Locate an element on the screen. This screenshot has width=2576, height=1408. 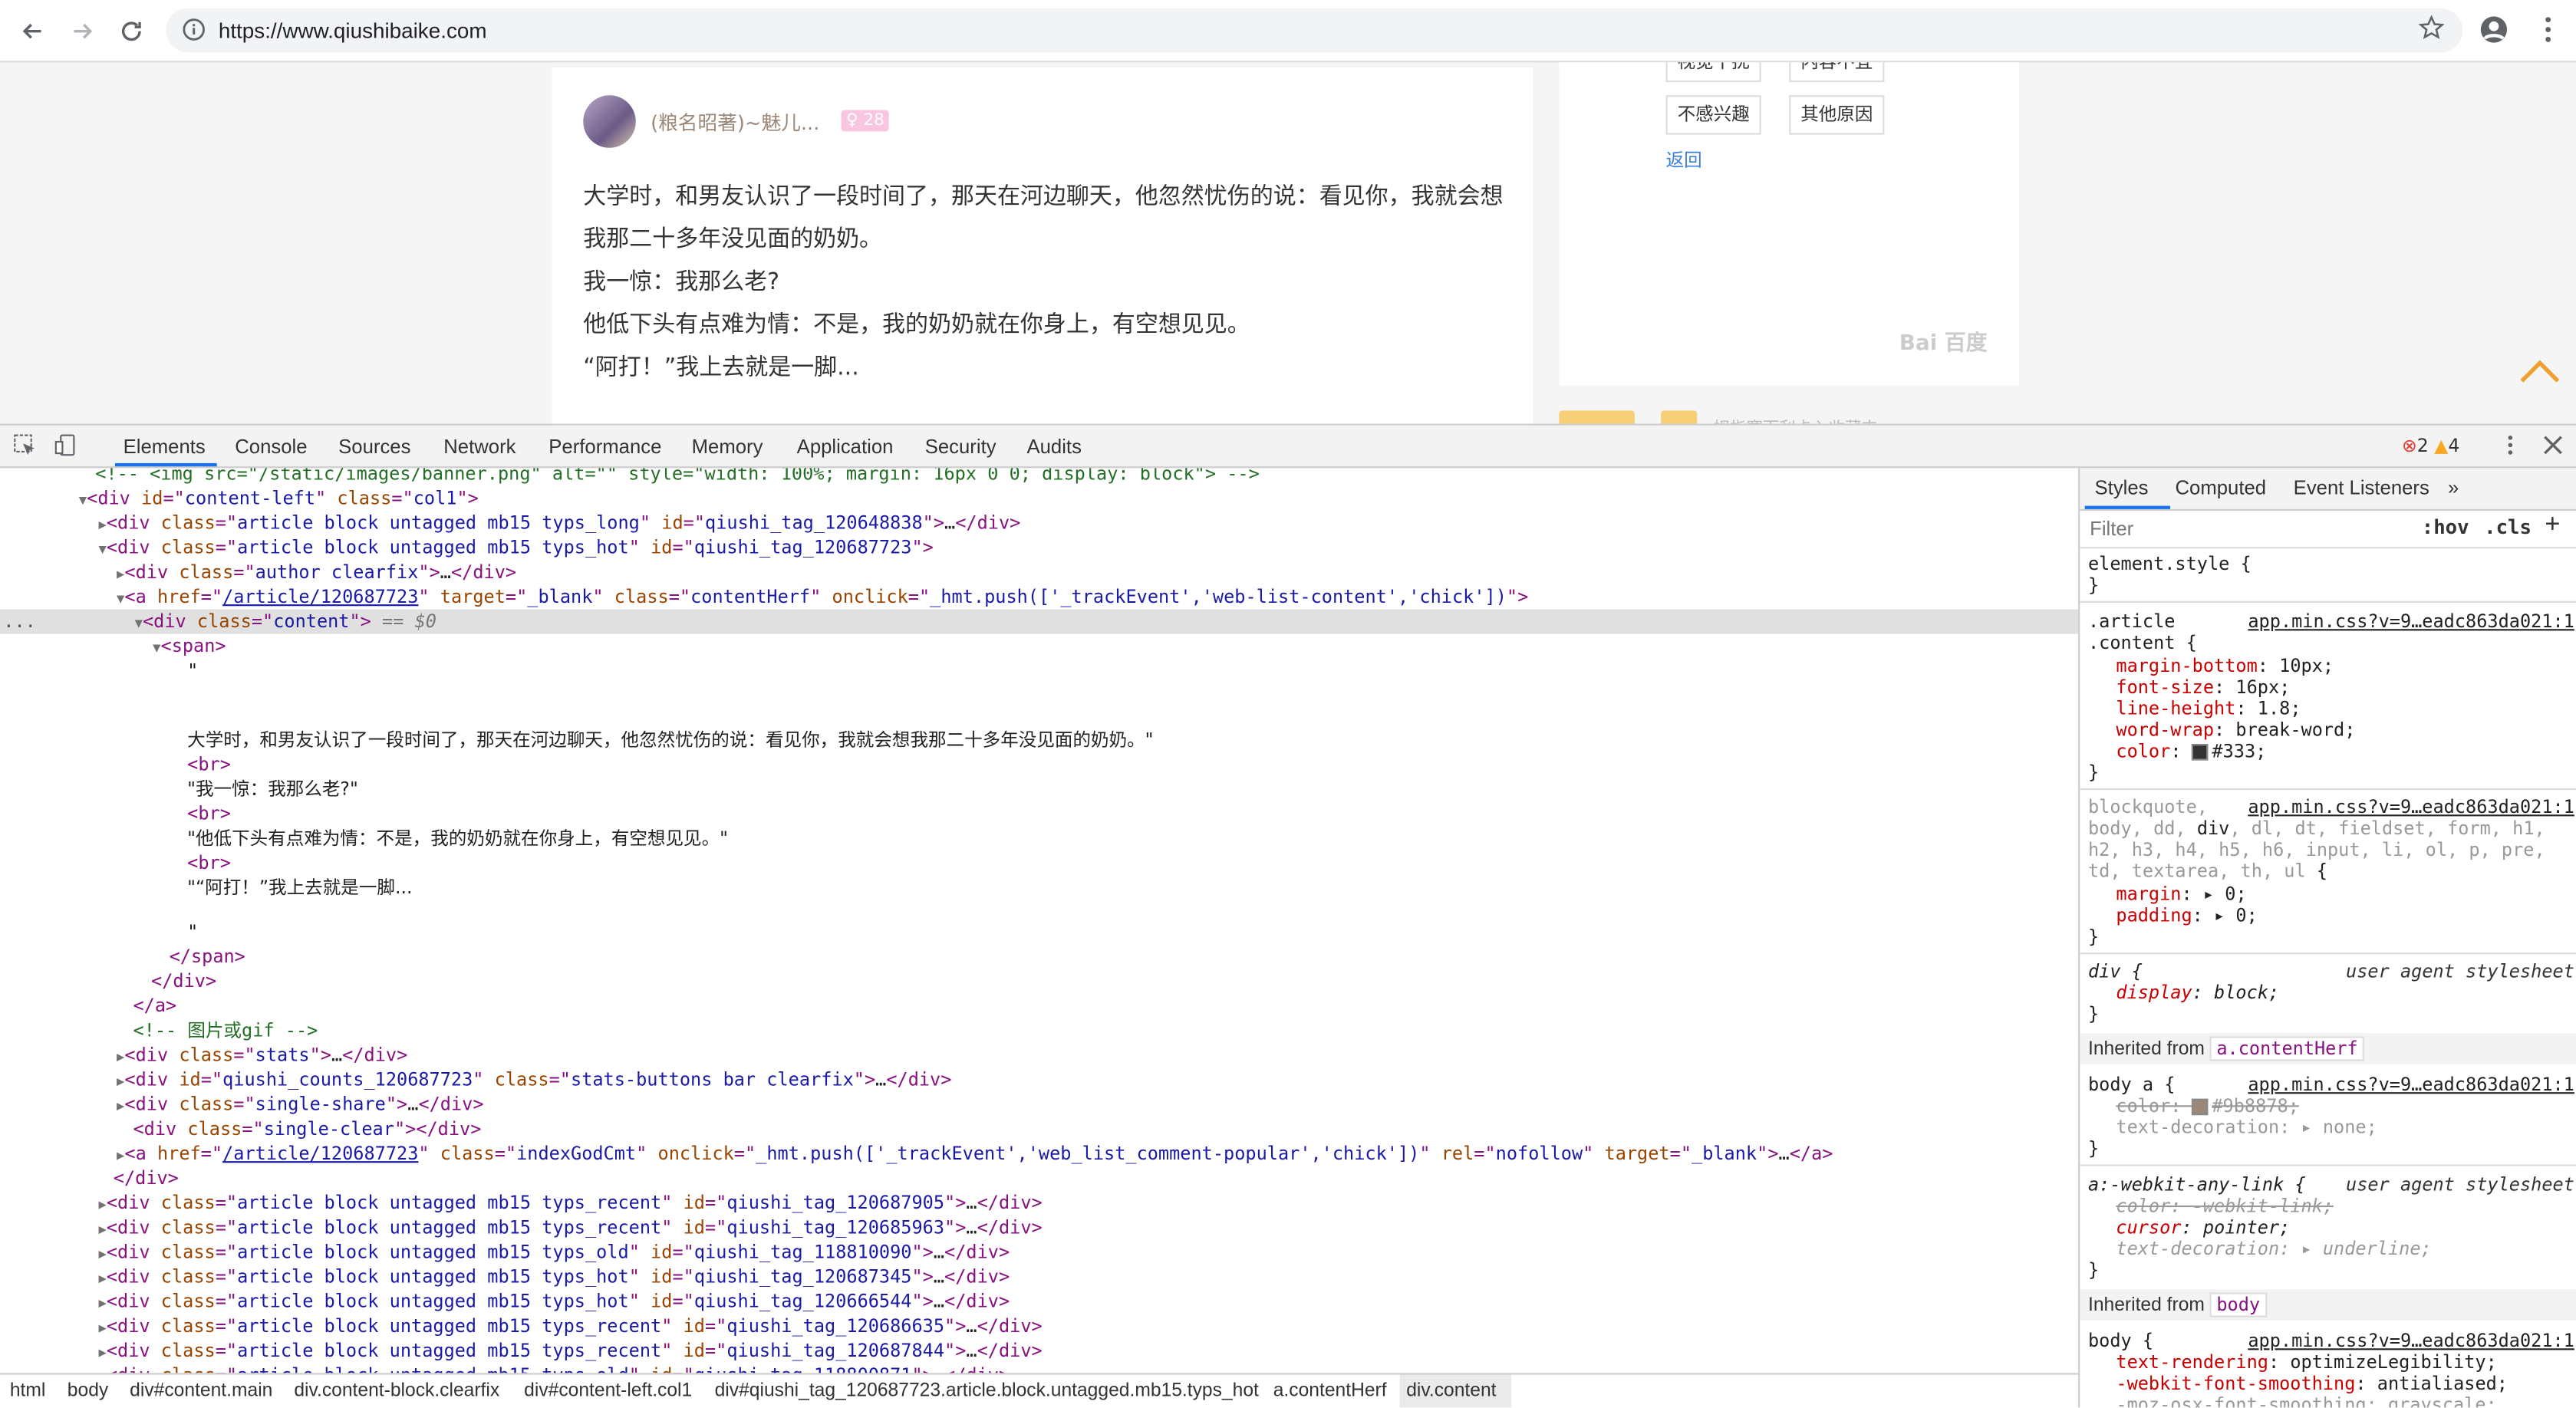
dom-node-selected: ... ▼<div class="content"> == $0 is located at coordinates (1039, 621).